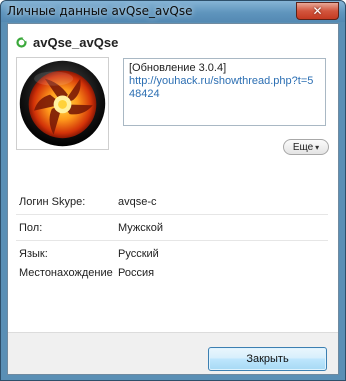 This screenshot has height=381, width=346. What do you see at coordinates (140, 228) in the screenshot?
I see `gender-value: Мужской` at bounding box center [140, 228].